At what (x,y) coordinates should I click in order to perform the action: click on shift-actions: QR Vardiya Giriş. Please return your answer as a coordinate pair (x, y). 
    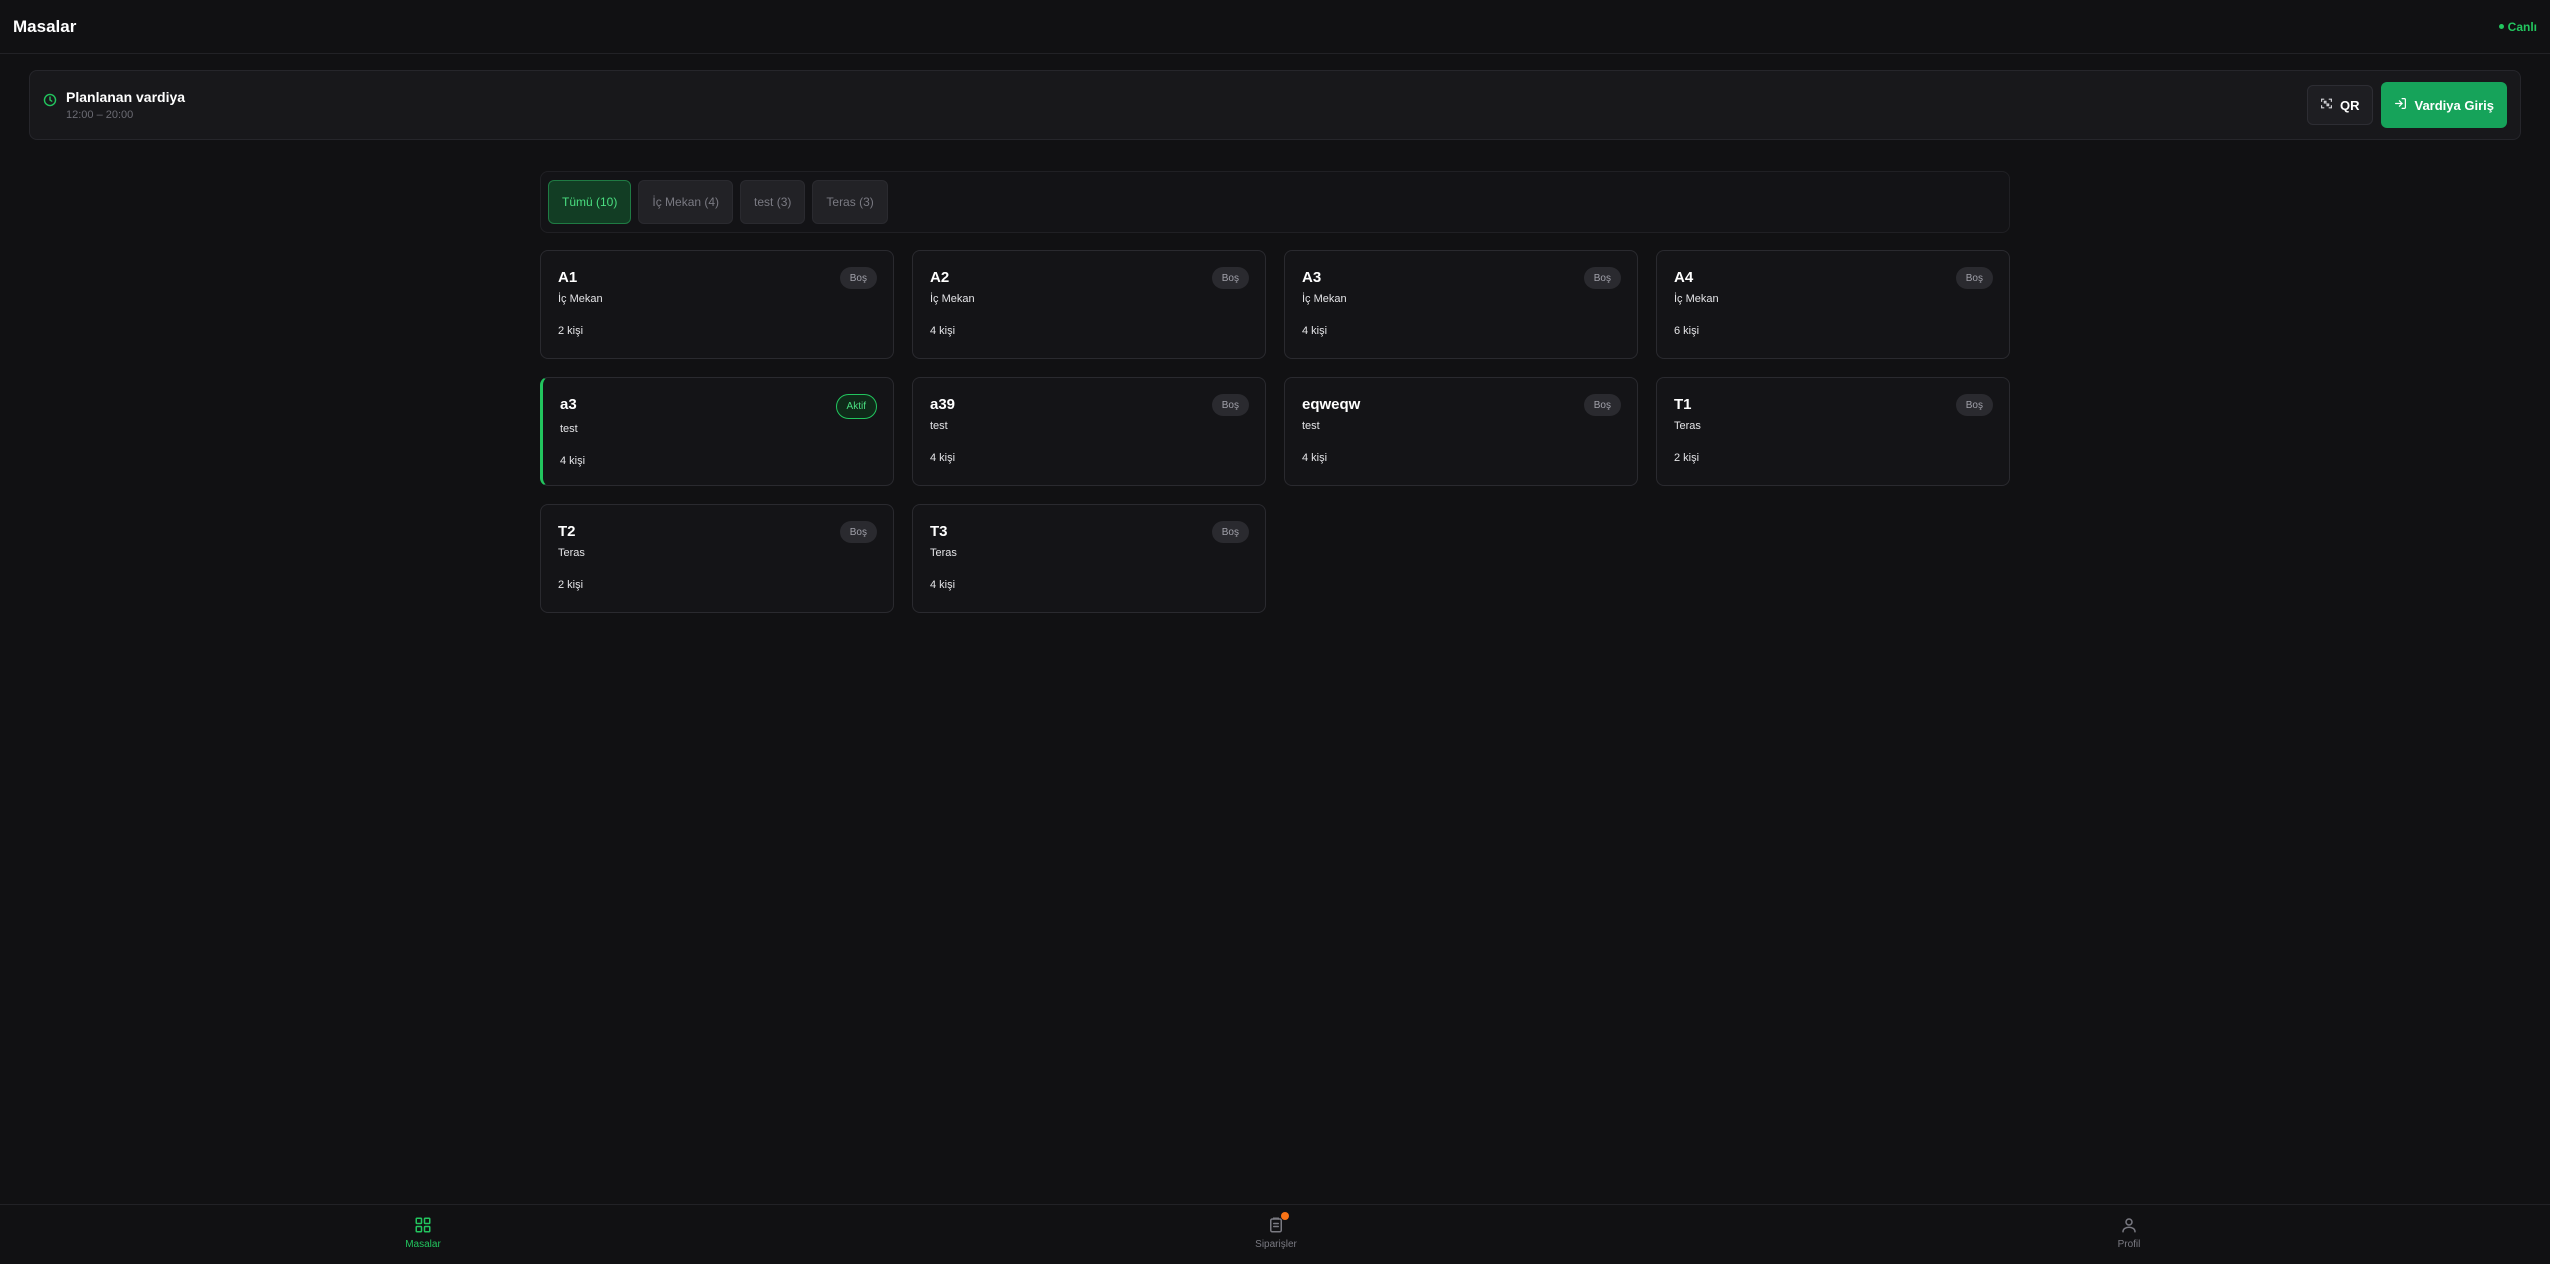
    Looking at the image, I should click on (2407, 105).